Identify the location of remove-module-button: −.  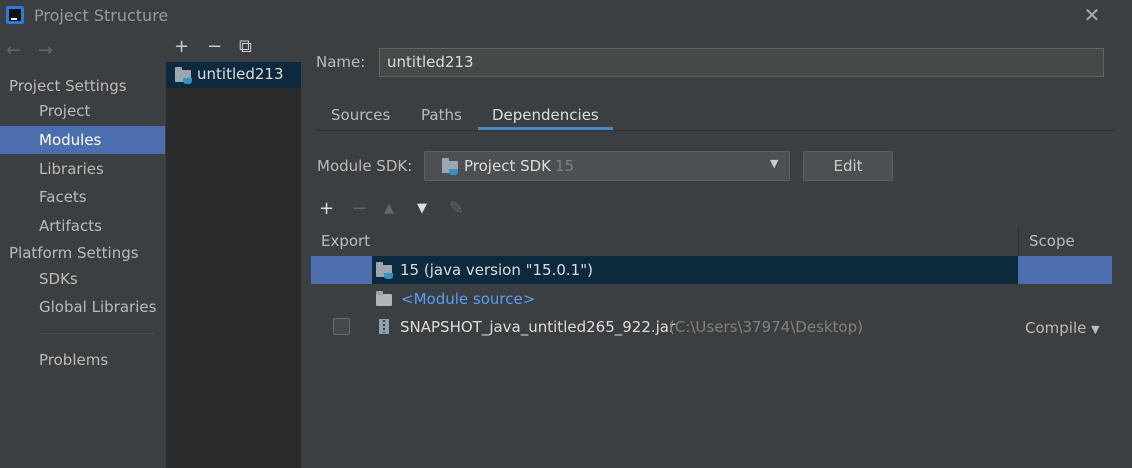
(214, 46).